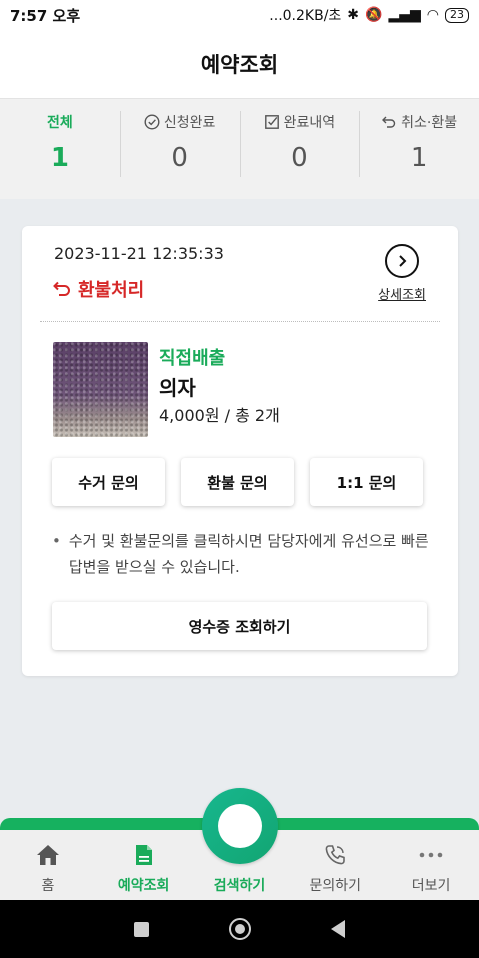 Image resolution: width=479 pixels, height=958 pixels. Describe the element at coordinates (139, 253) in the screenshot. I see `order-datetime: 2023-11-21 12:35:33` at that location.